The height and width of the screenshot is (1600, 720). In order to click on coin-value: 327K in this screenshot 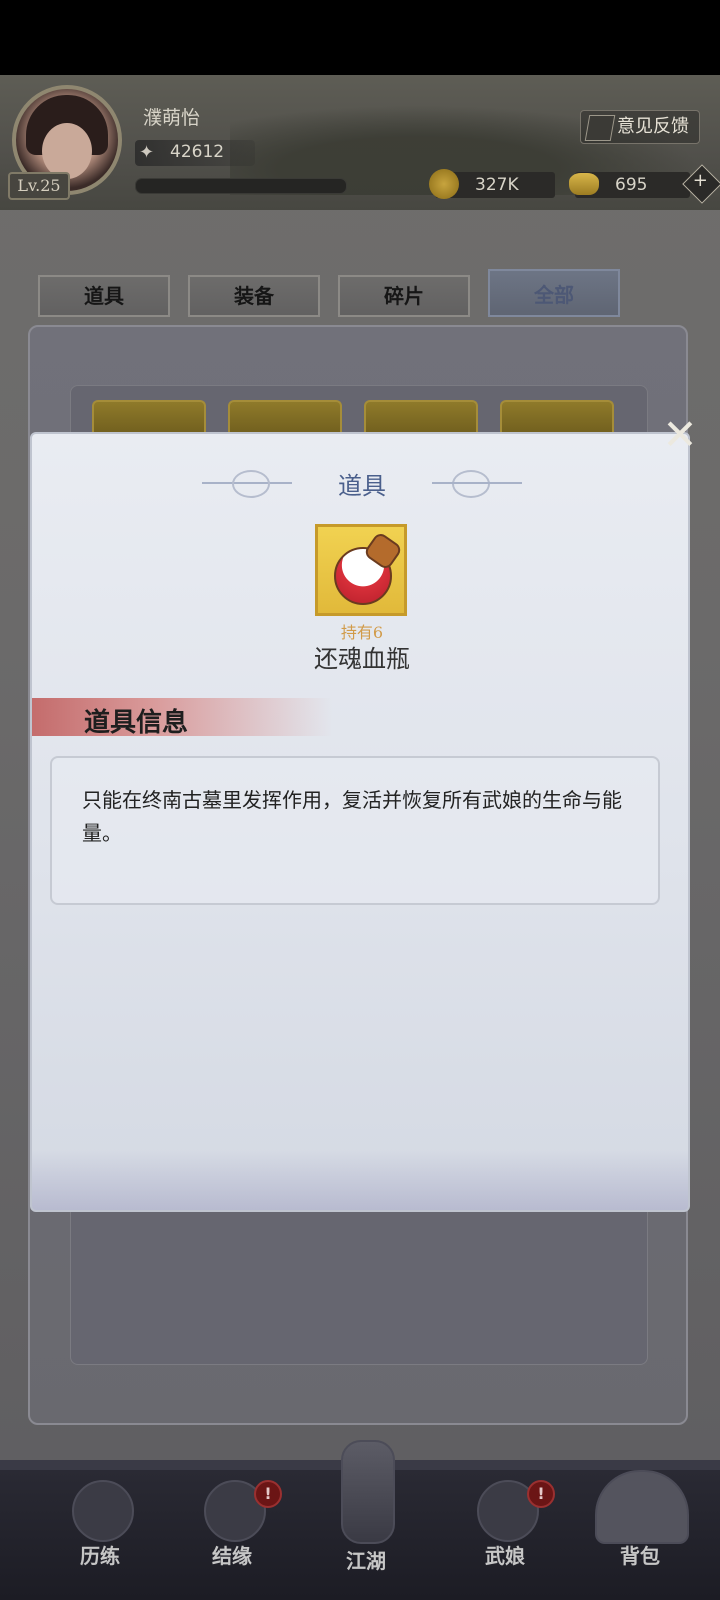, I will do `click(497, 185)`.